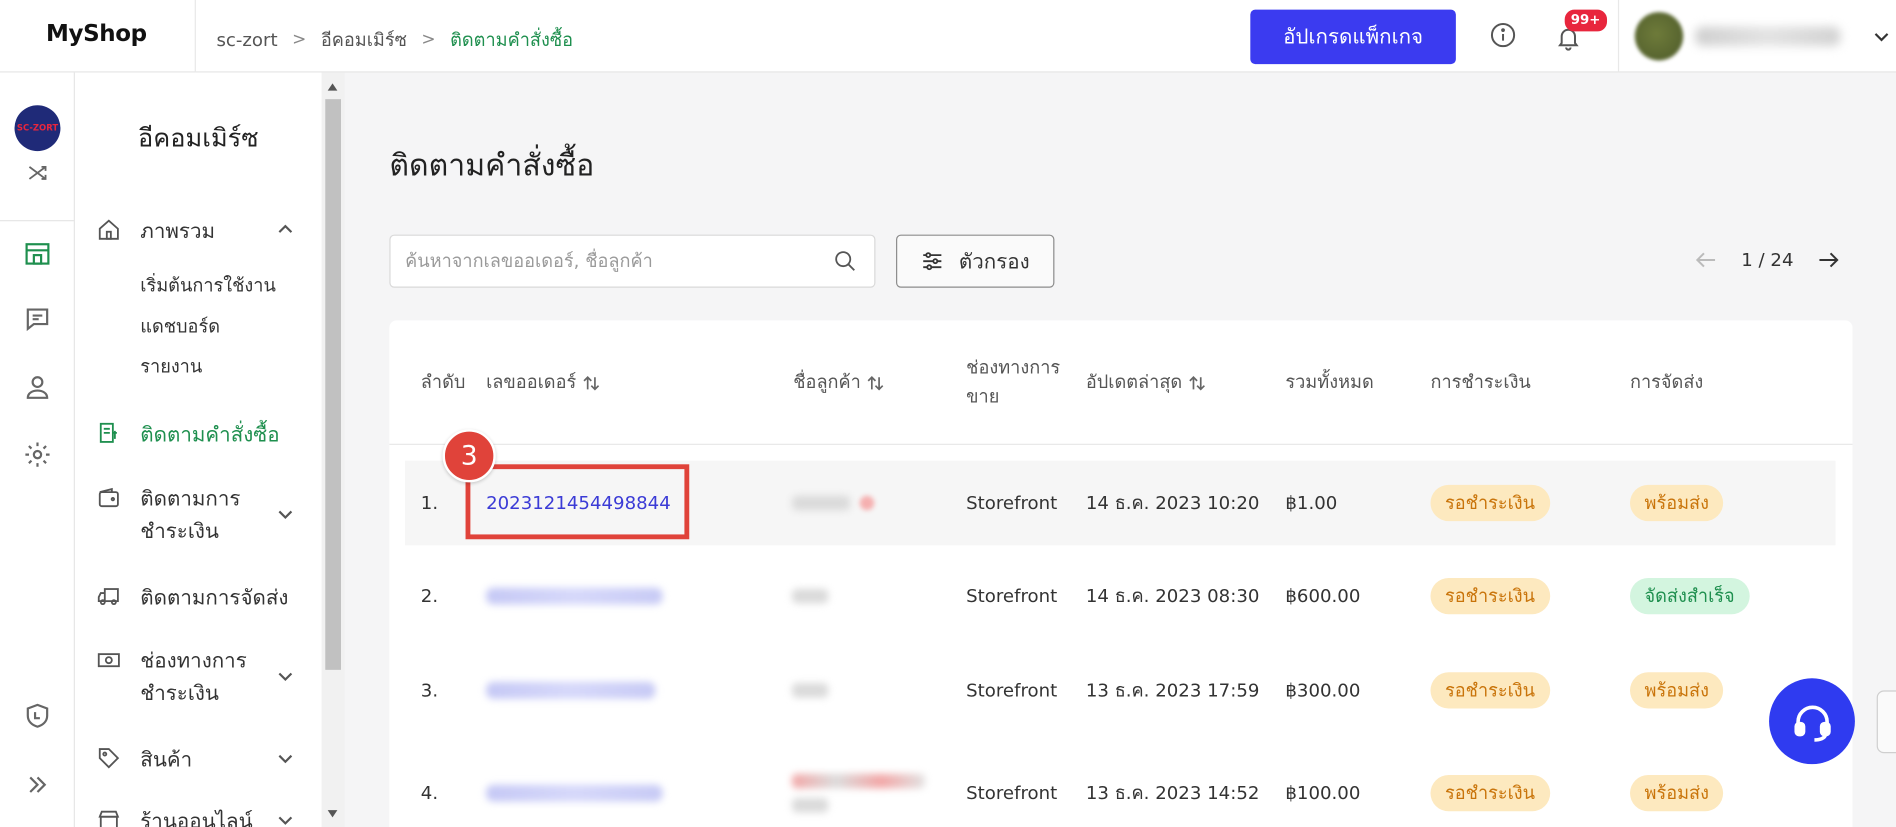 The width and height of the screenshot is (1896, 827). Describe the element at coordinates (166, 760) in the screenshot. I see `sidebar-item-label: สินค้า` at that location.